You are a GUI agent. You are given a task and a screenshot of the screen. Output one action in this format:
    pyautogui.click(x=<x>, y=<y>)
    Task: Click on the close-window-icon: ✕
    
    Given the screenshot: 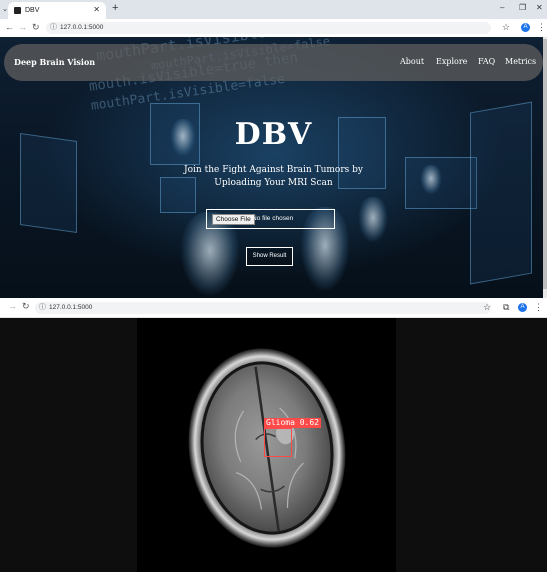 What is the action you would take?
    pyautogui.click(x=539, y=7)
    